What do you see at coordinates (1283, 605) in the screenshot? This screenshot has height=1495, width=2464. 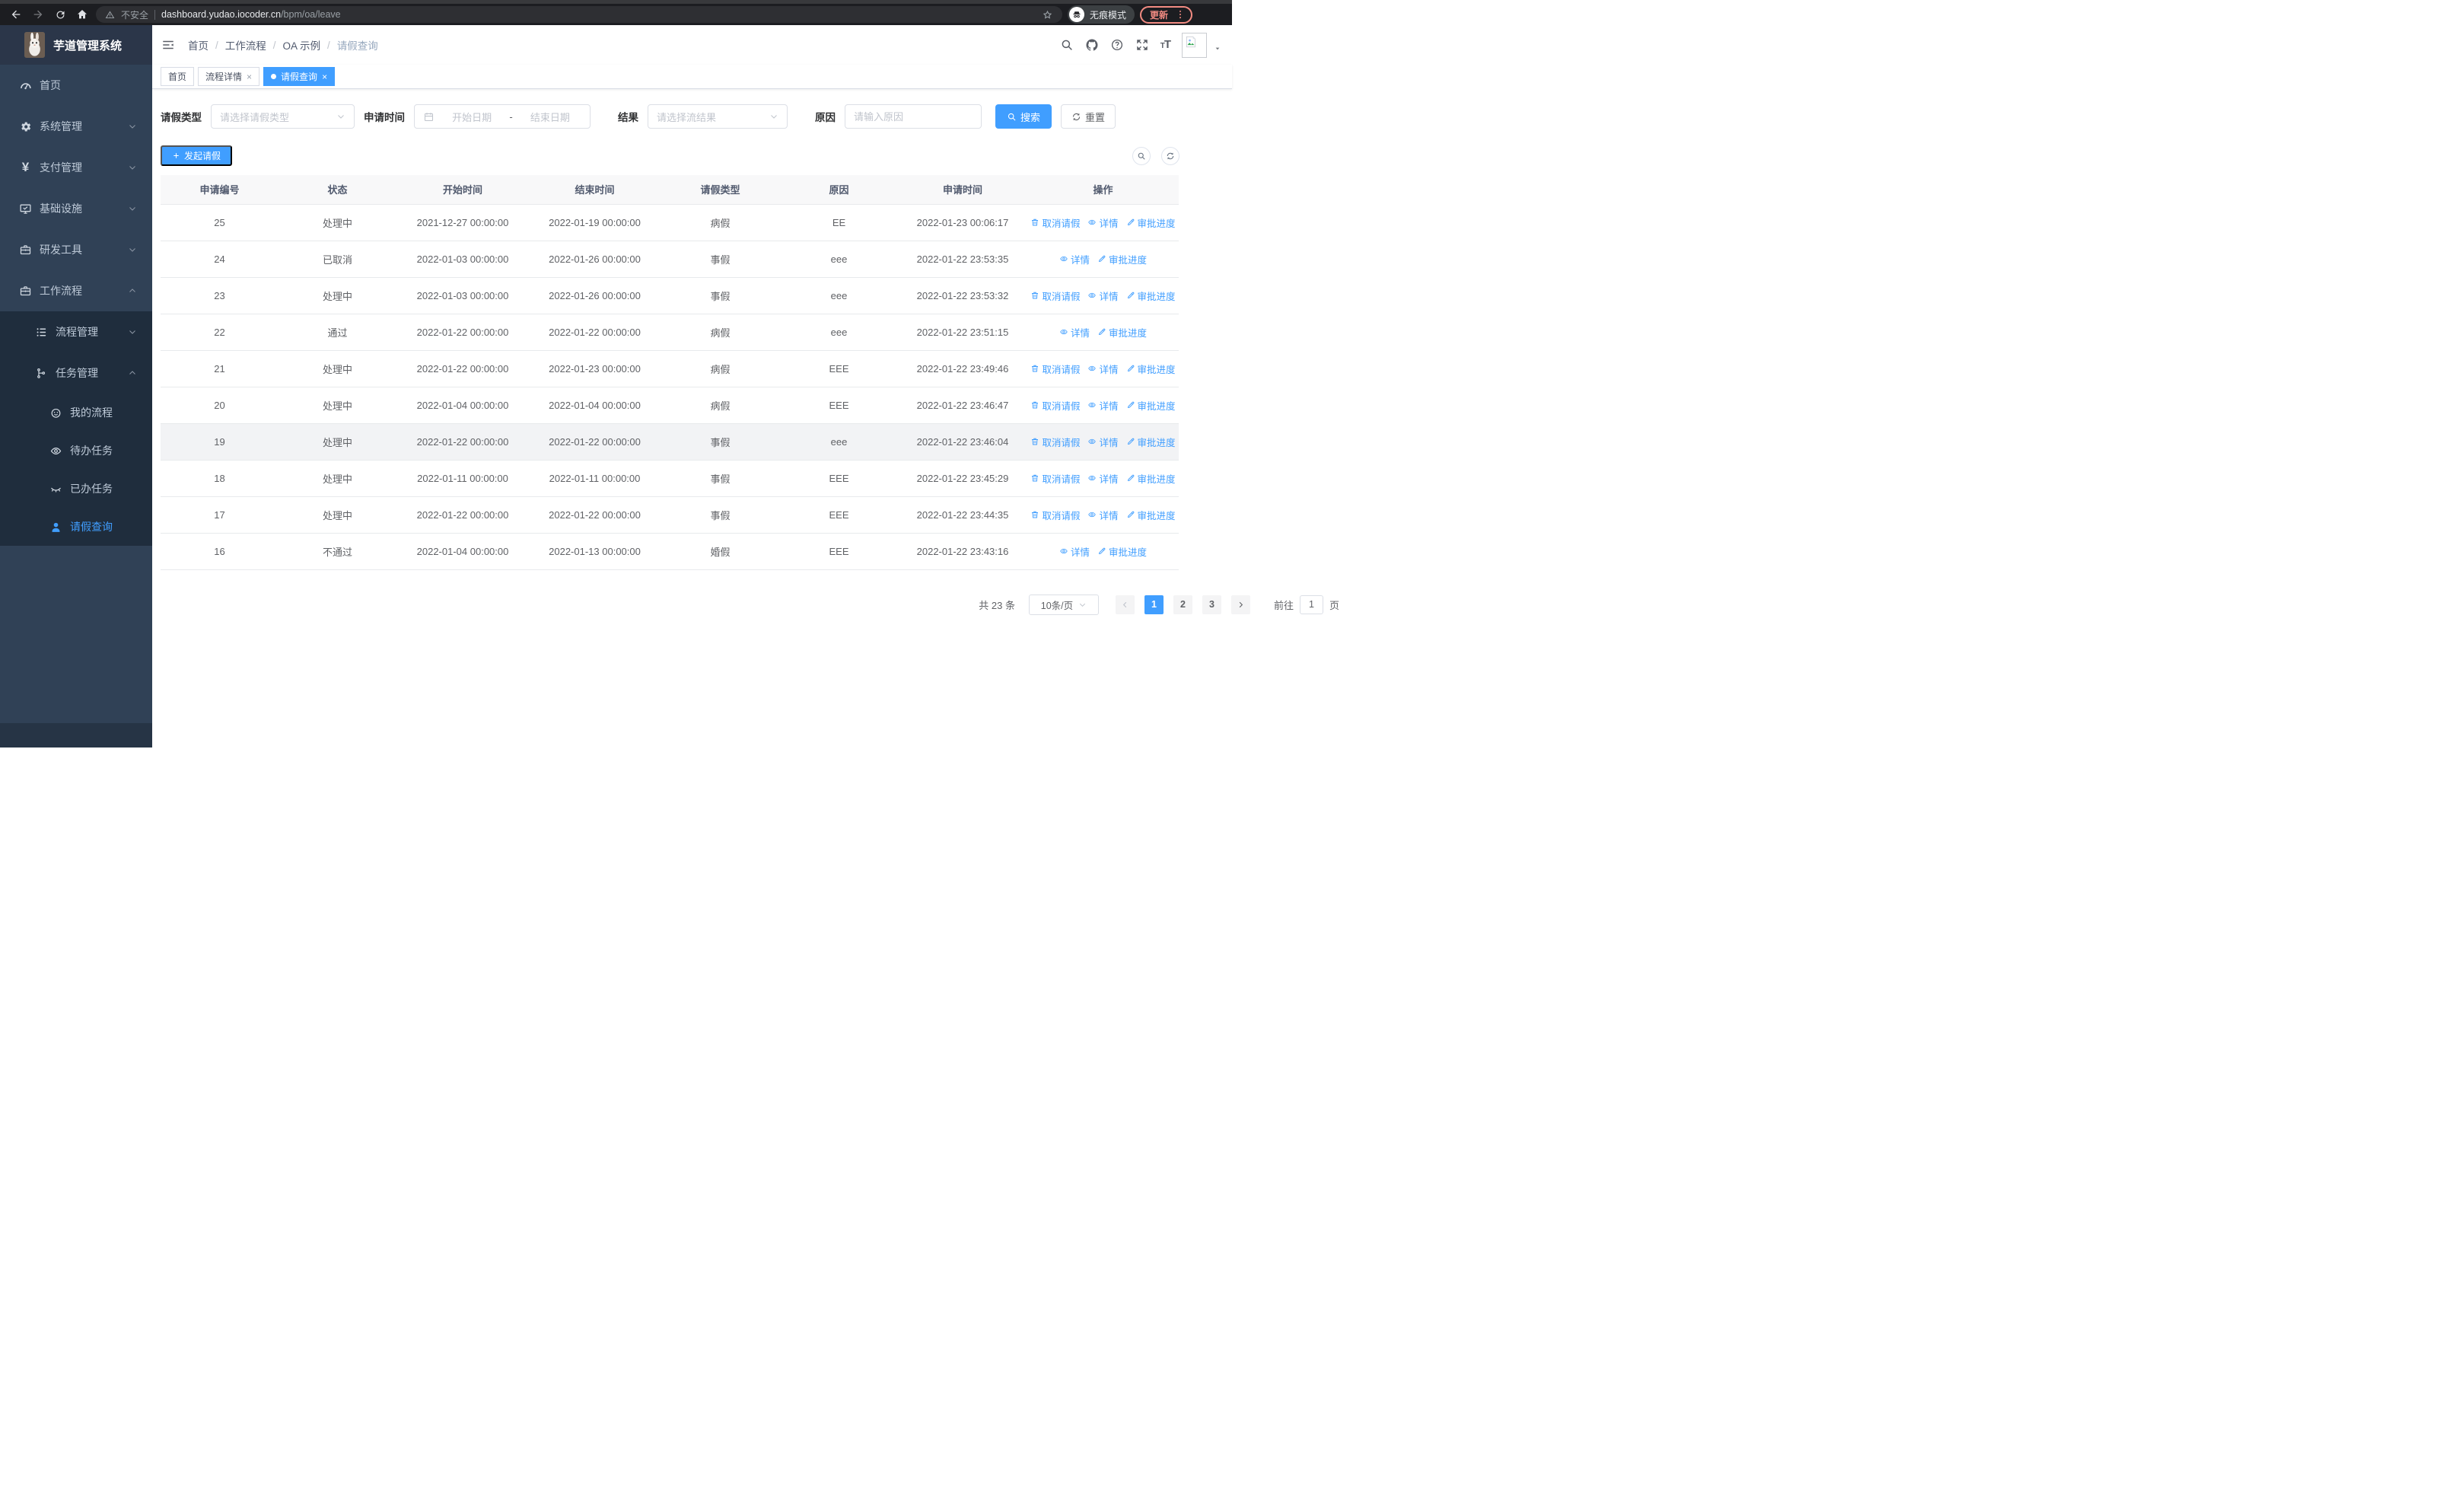 I see `goto-label: 前往` at bounding box center [1283, 605].